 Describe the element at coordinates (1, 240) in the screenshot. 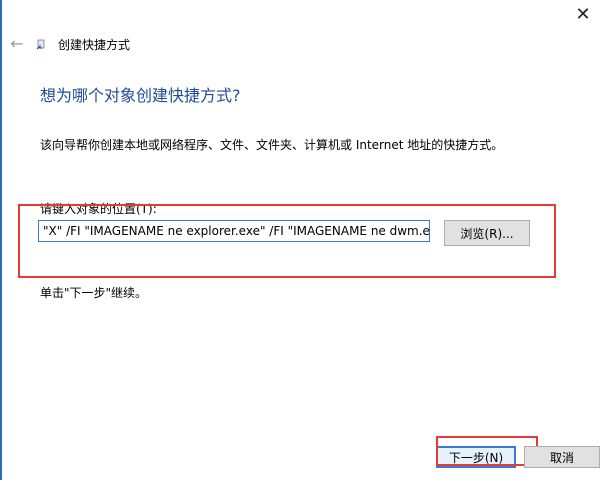

I see `window-left-edge` at that location.